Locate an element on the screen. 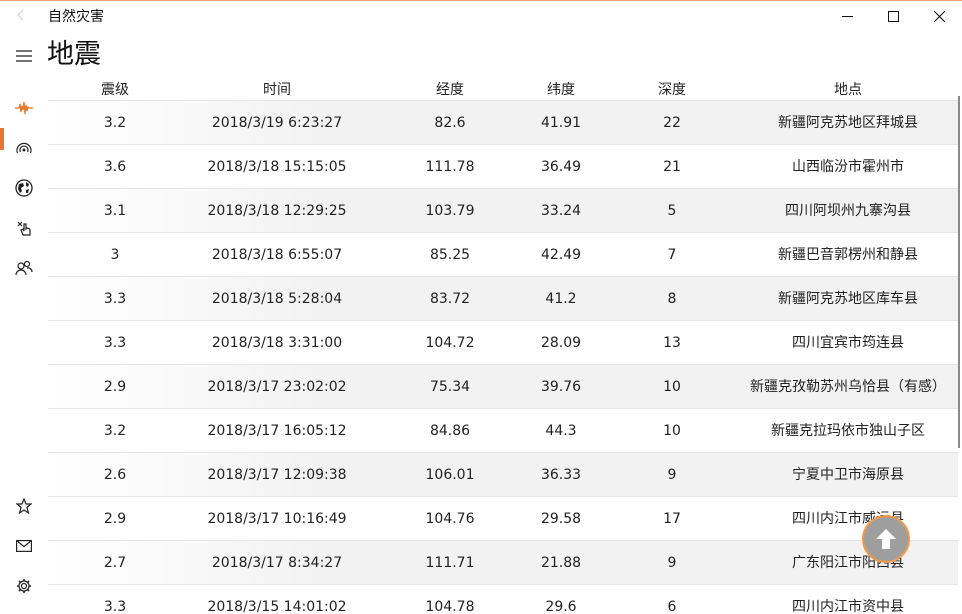 The width and height of the screenshot is (962, 614). nav-item-mail is located at coordinates (24, 546).